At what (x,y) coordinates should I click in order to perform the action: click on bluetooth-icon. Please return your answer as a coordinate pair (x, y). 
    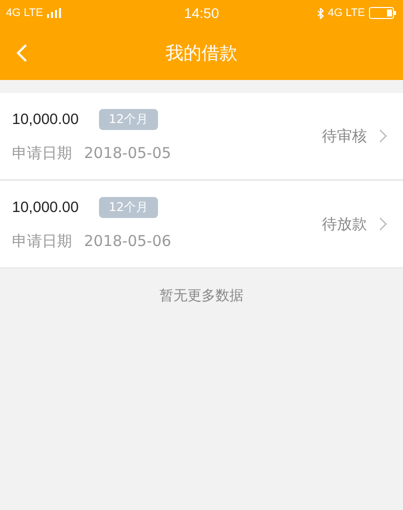
    Looking at the image, I should click on (320, 13).